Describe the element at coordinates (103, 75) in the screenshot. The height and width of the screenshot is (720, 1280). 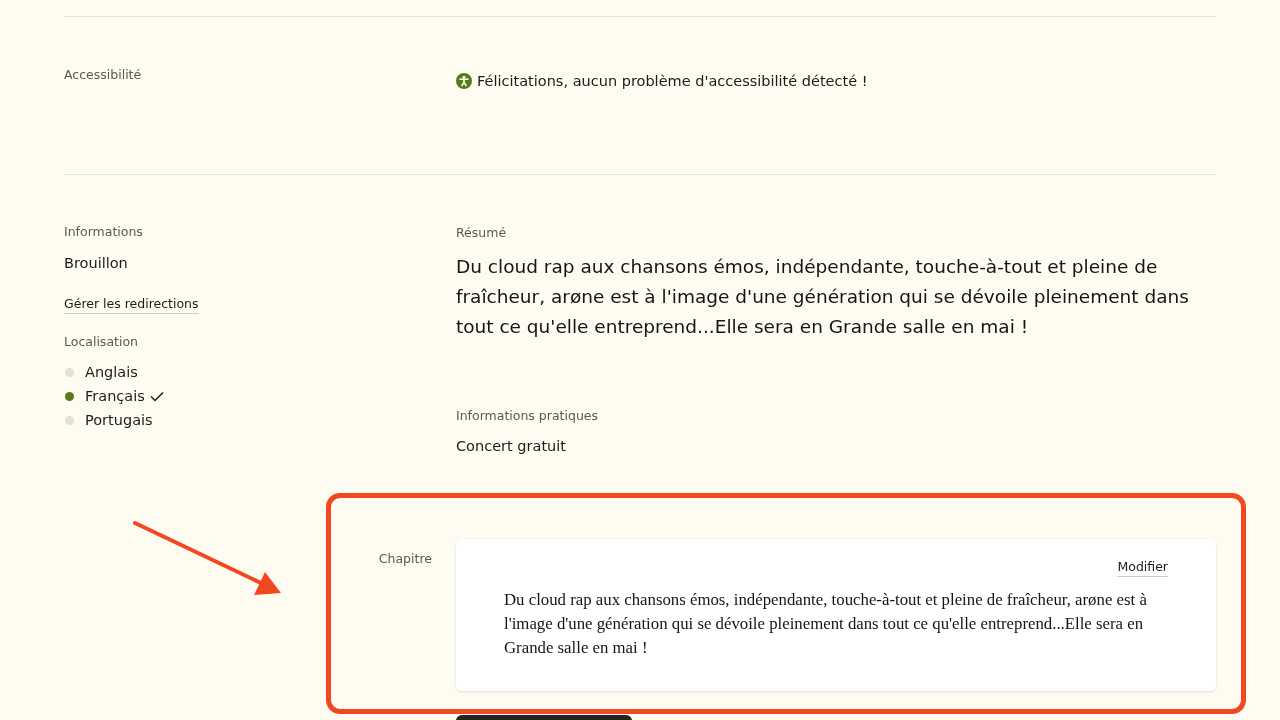
I see `section-label: Accessibilité` at that location.